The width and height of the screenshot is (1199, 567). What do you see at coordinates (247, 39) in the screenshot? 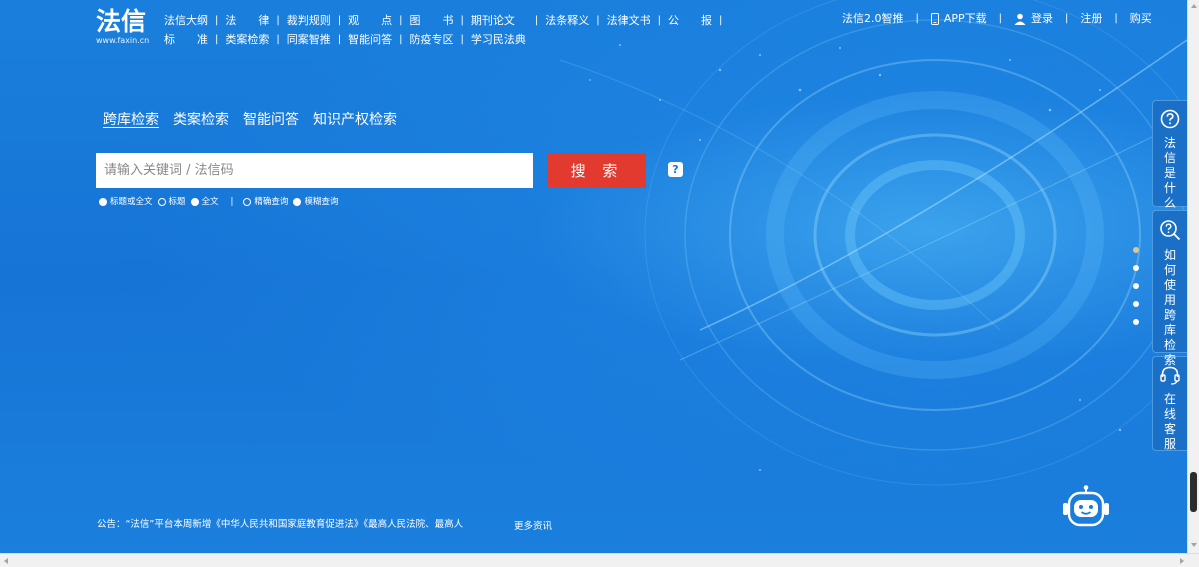
I see `nav-similar-case-search: 类案检索` at bounding box center [247, 39].